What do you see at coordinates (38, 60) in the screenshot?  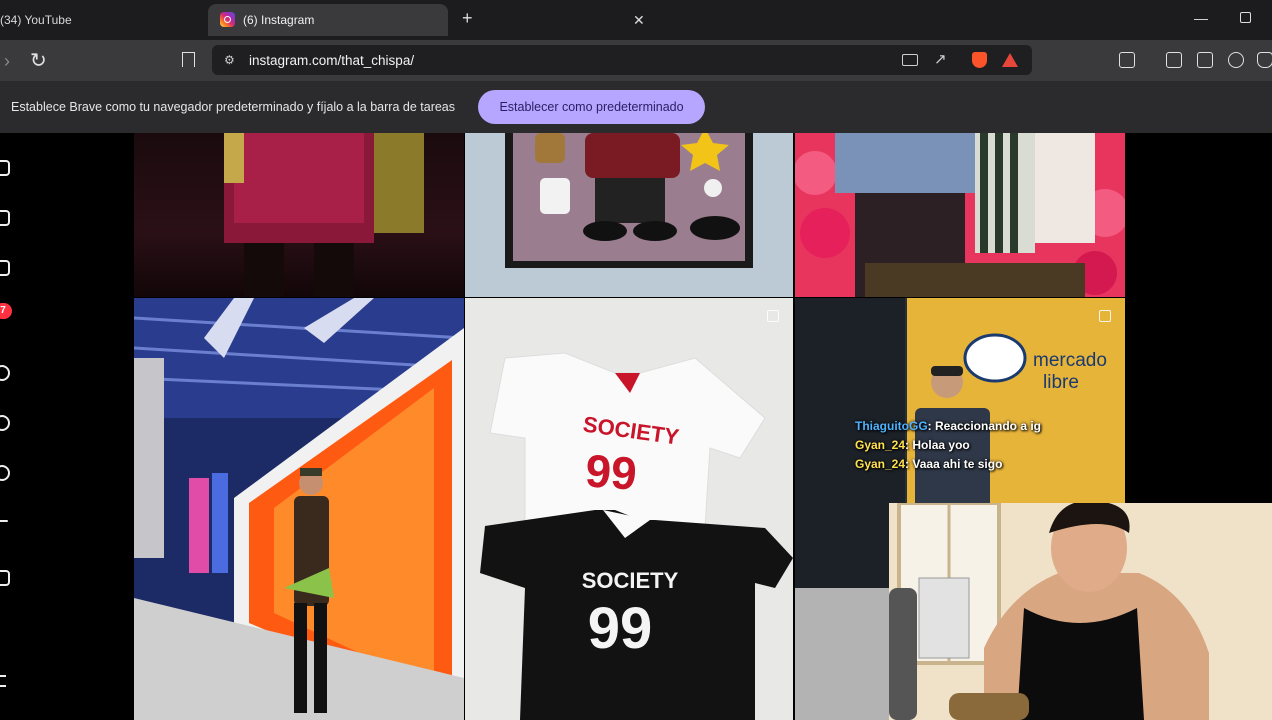 I see `reload-button: ↻` at bounding box center [38, 60].